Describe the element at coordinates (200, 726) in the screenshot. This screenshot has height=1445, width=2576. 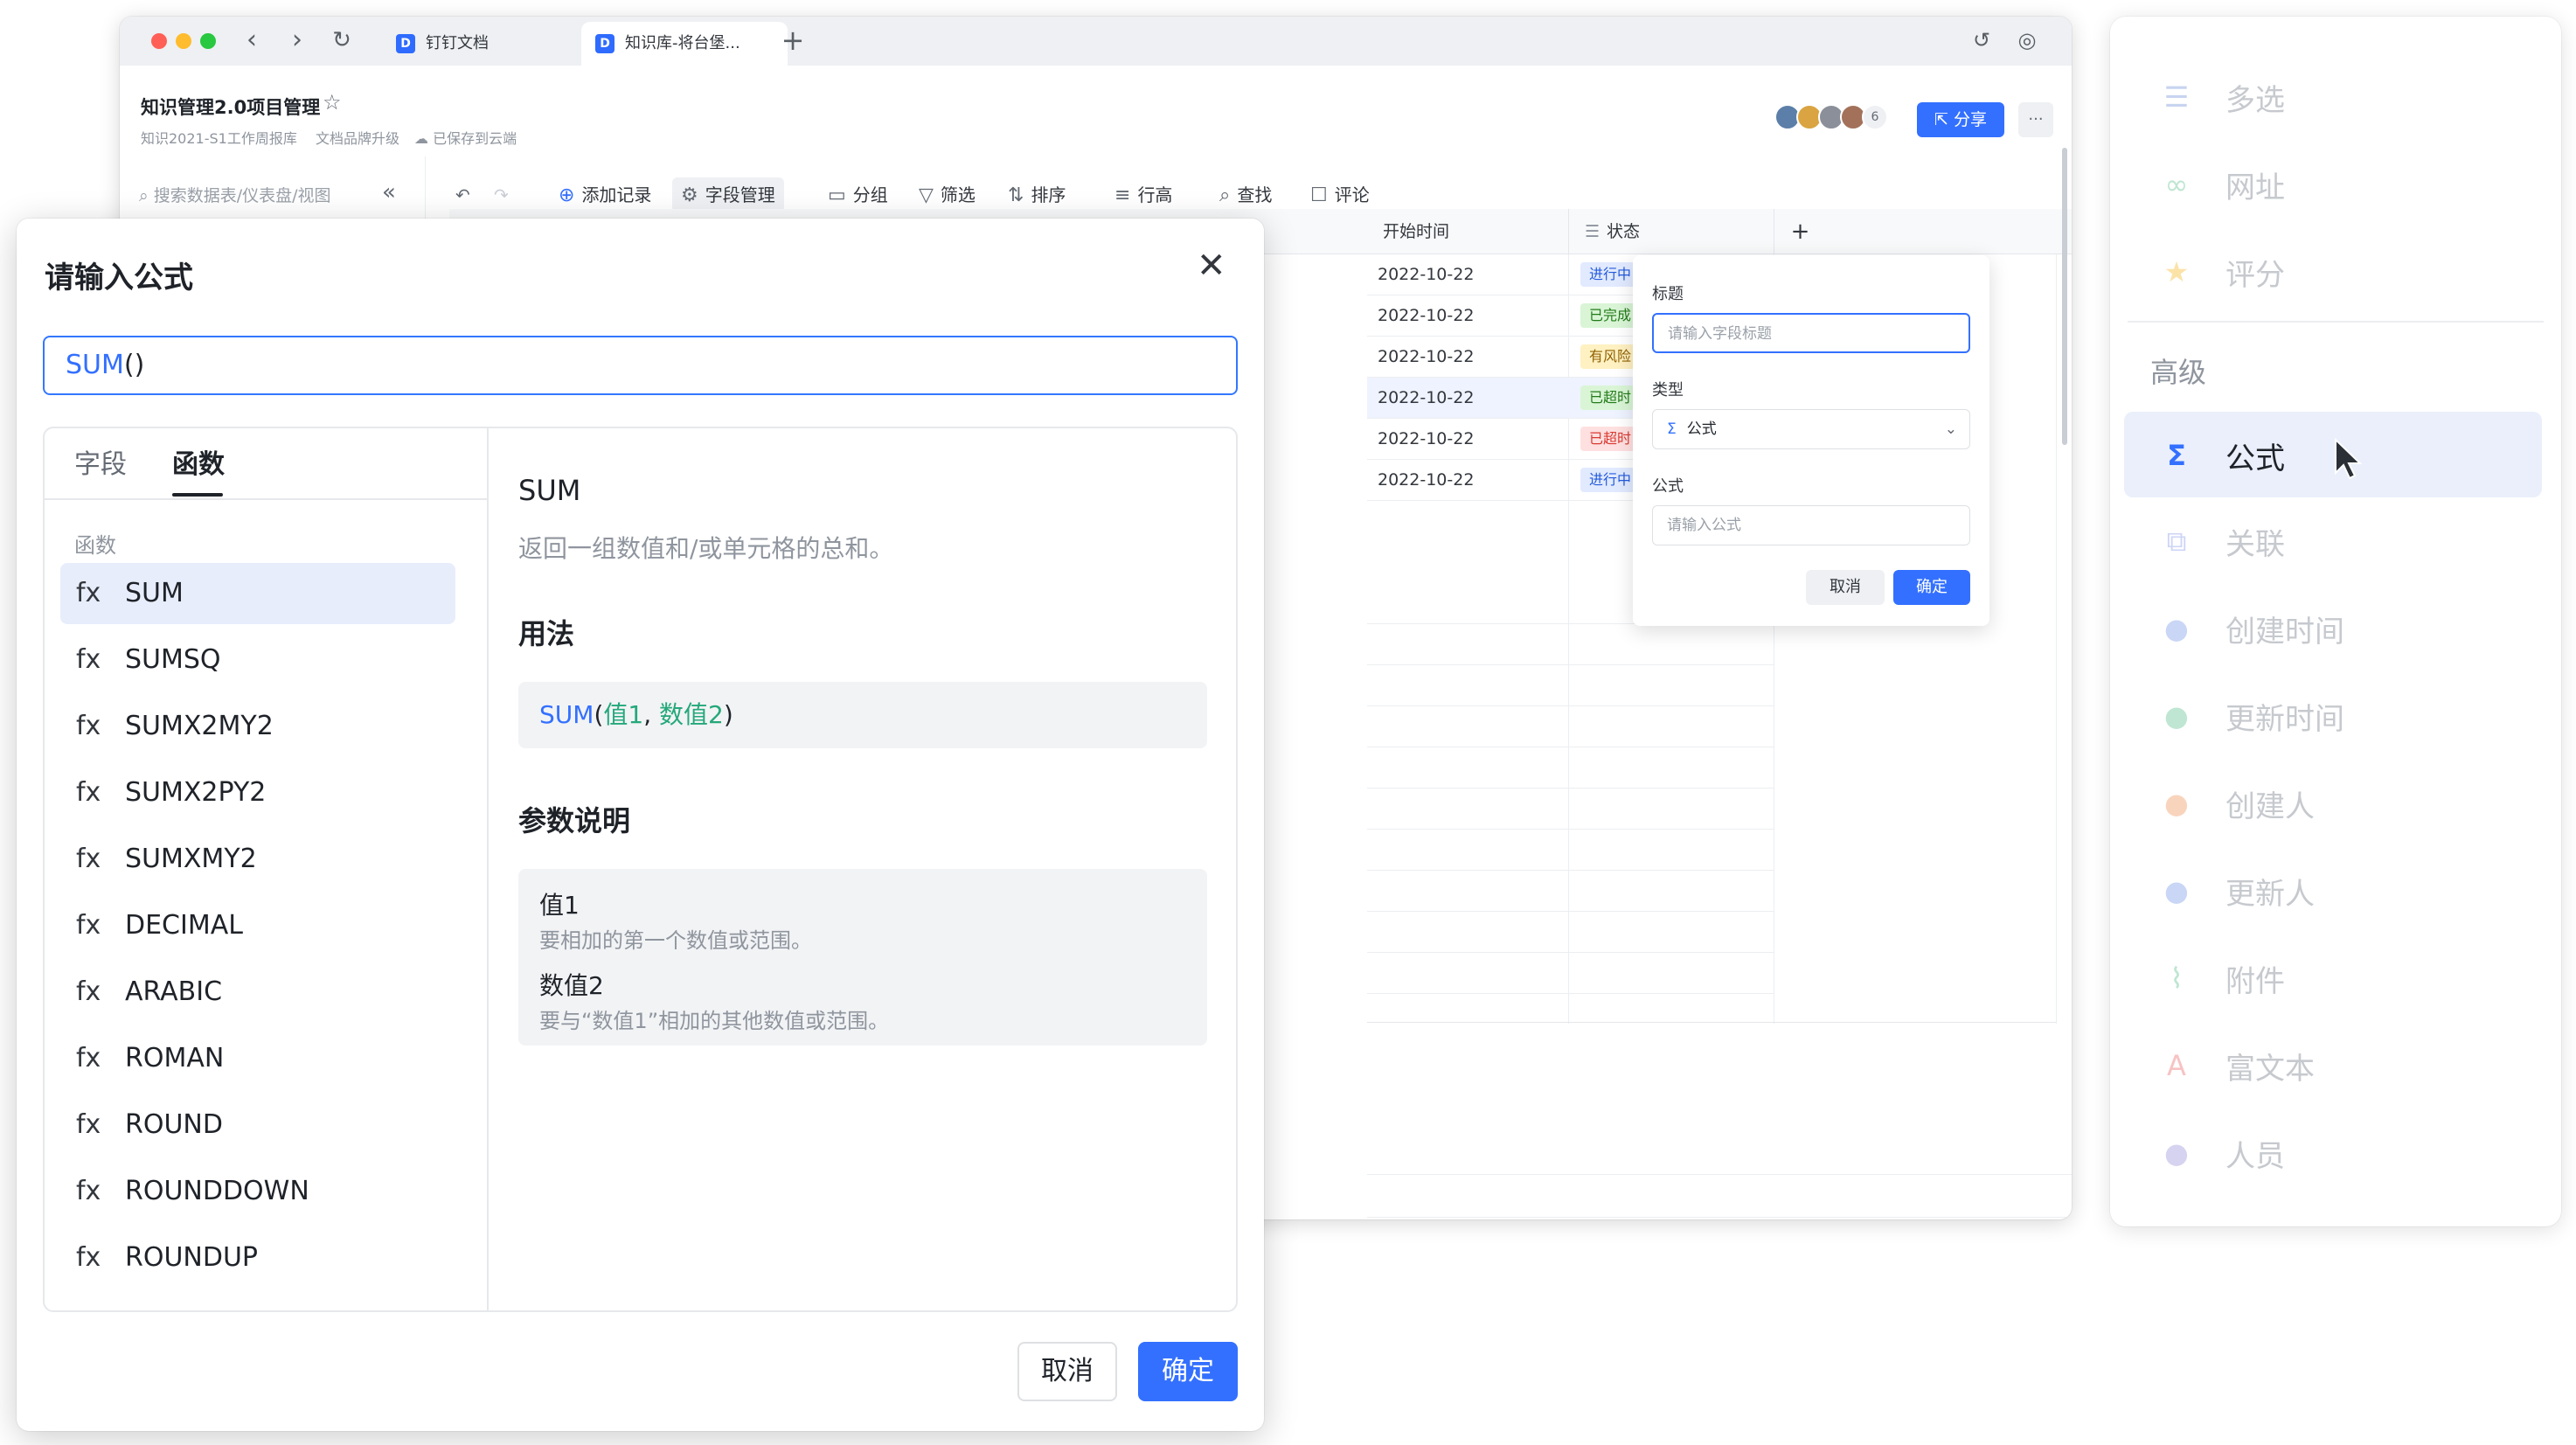
I see `function-name: SUMX2MY2` at that location.